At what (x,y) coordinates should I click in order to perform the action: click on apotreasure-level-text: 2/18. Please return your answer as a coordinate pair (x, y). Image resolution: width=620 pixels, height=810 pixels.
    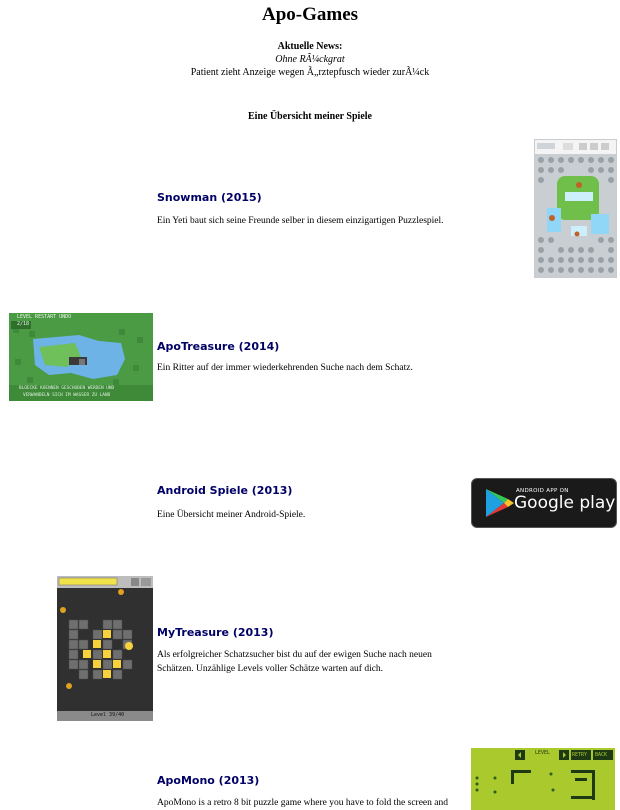
    Looking at the image, I should click on (23, 324).